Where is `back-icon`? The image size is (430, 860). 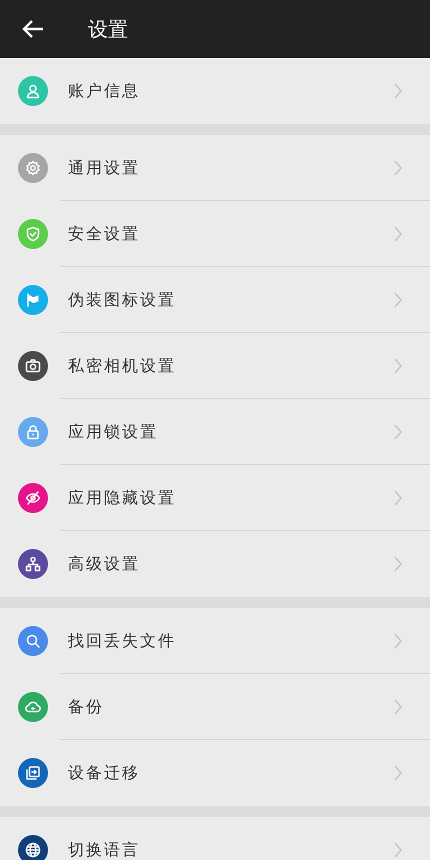 back-icon is located at coordinates (33, 29).